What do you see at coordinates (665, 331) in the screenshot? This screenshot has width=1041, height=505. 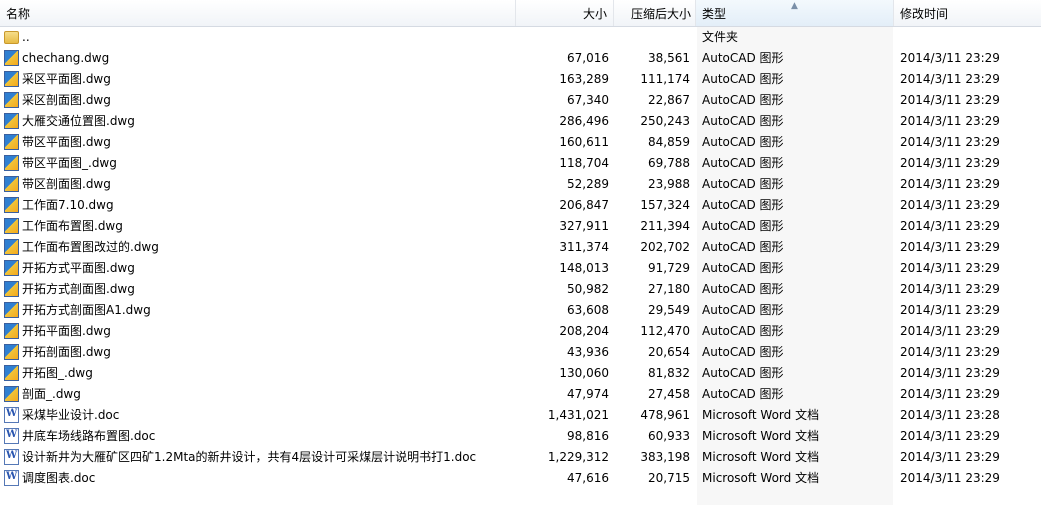 I see `file-compressed-size: 112,470` at bounding box center [665, 331].